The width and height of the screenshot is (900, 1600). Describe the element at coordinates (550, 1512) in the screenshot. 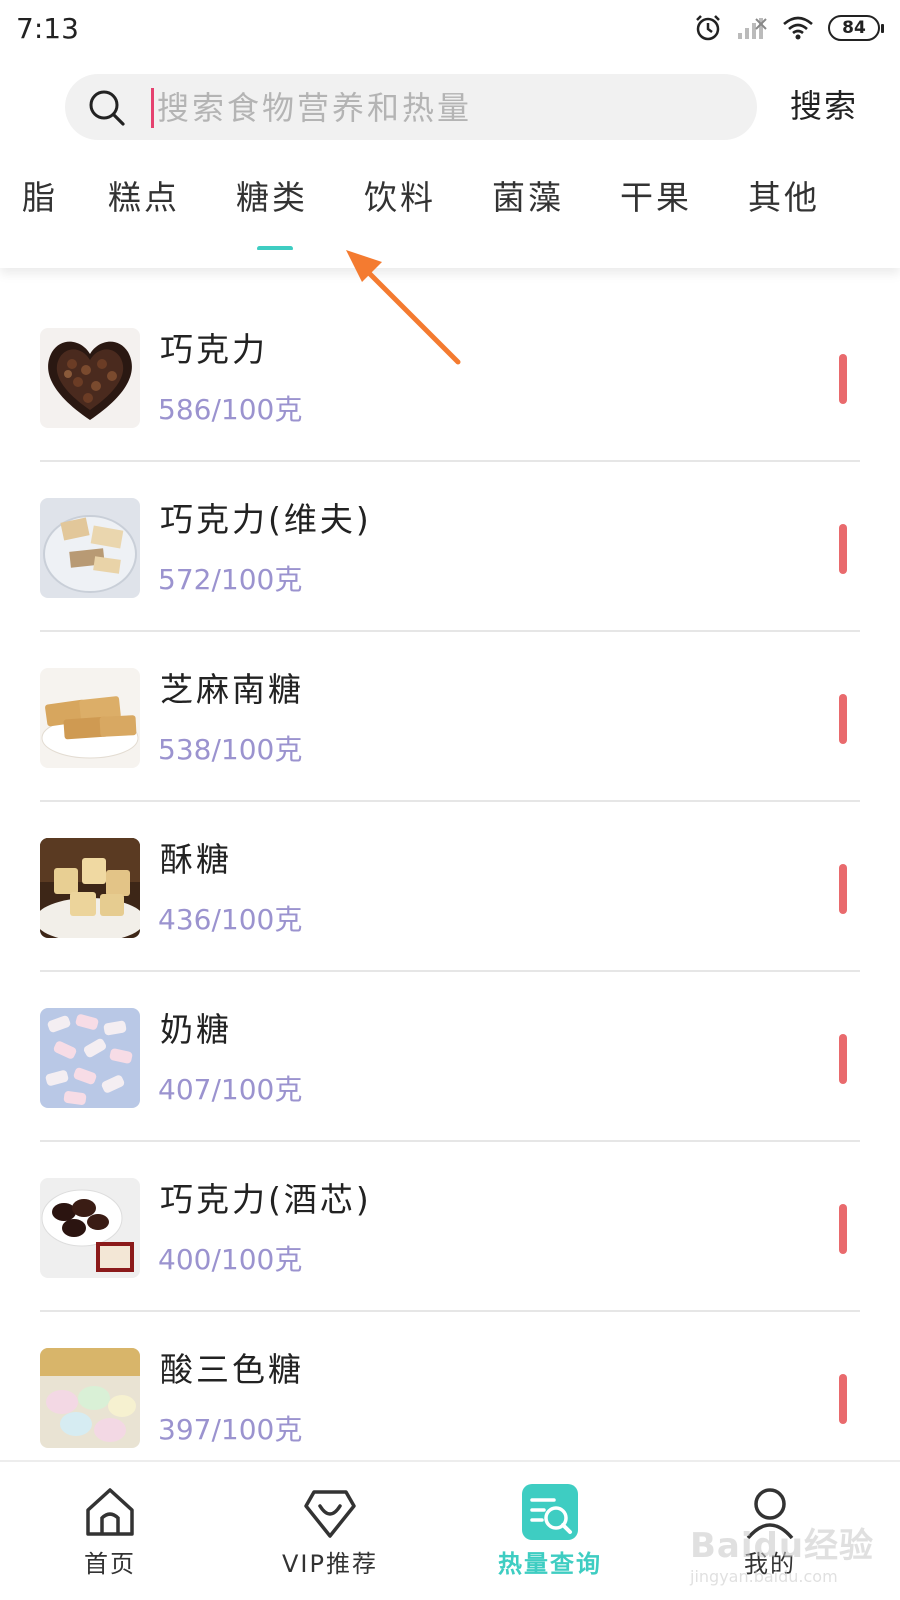

I see `calorie-search-icon` at that location.